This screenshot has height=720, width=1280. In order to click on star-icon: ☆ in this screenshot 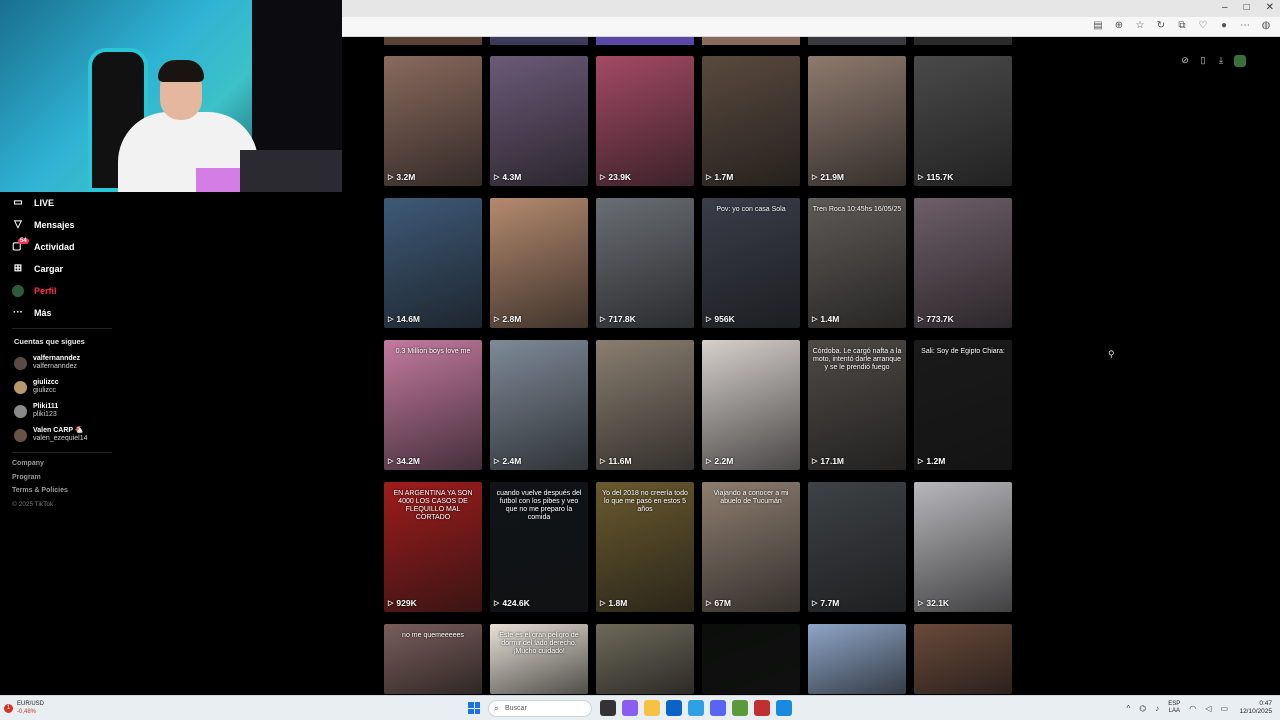, I will do `click(1140, 26)`.